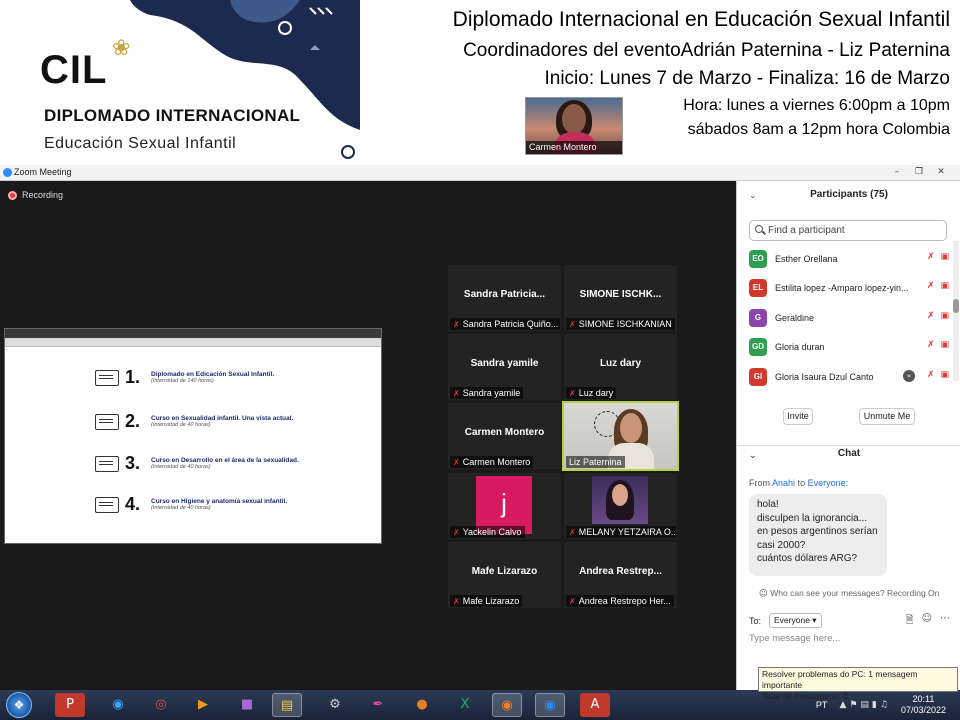  Describe the element at coordinates (550, 705) in the screenshot. I see `zoom-icon: ◉` at that location.